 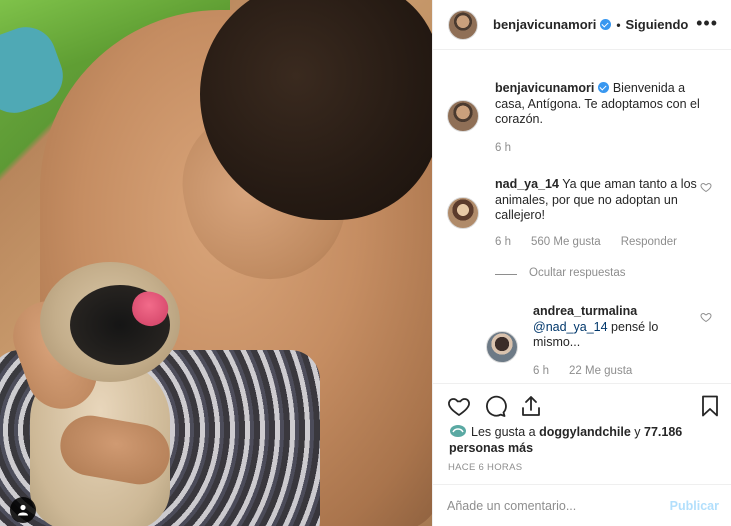 What do you see at coordinates (649, 242) in the screenshot?
I see `comment-reply-button: Responder` at bounding box center [649, 242].